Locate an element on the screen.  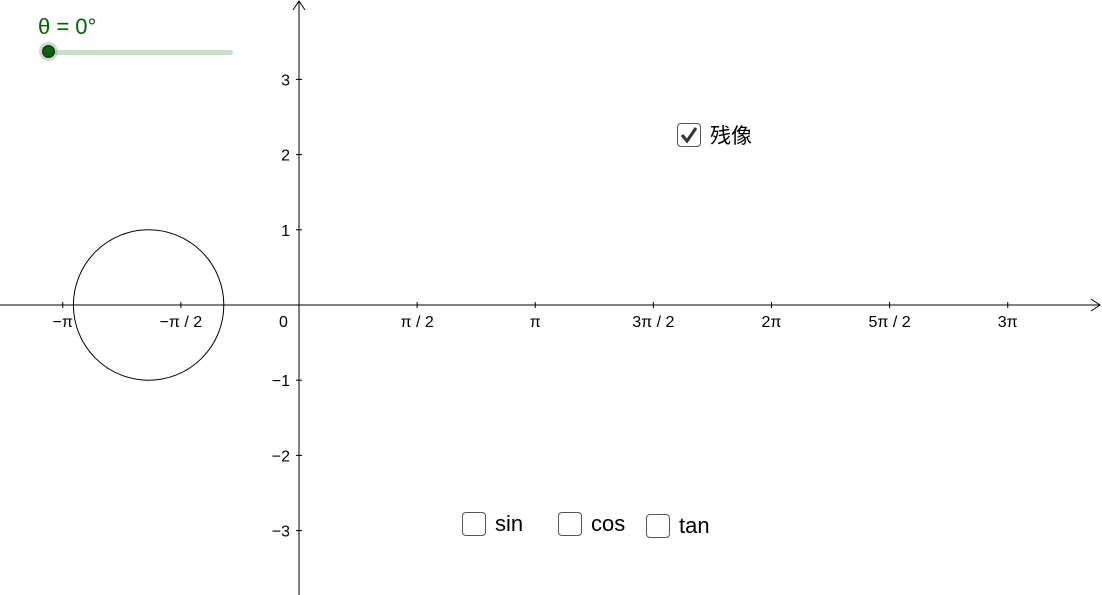
tan-label: tan is located at coordinates (694, 525).